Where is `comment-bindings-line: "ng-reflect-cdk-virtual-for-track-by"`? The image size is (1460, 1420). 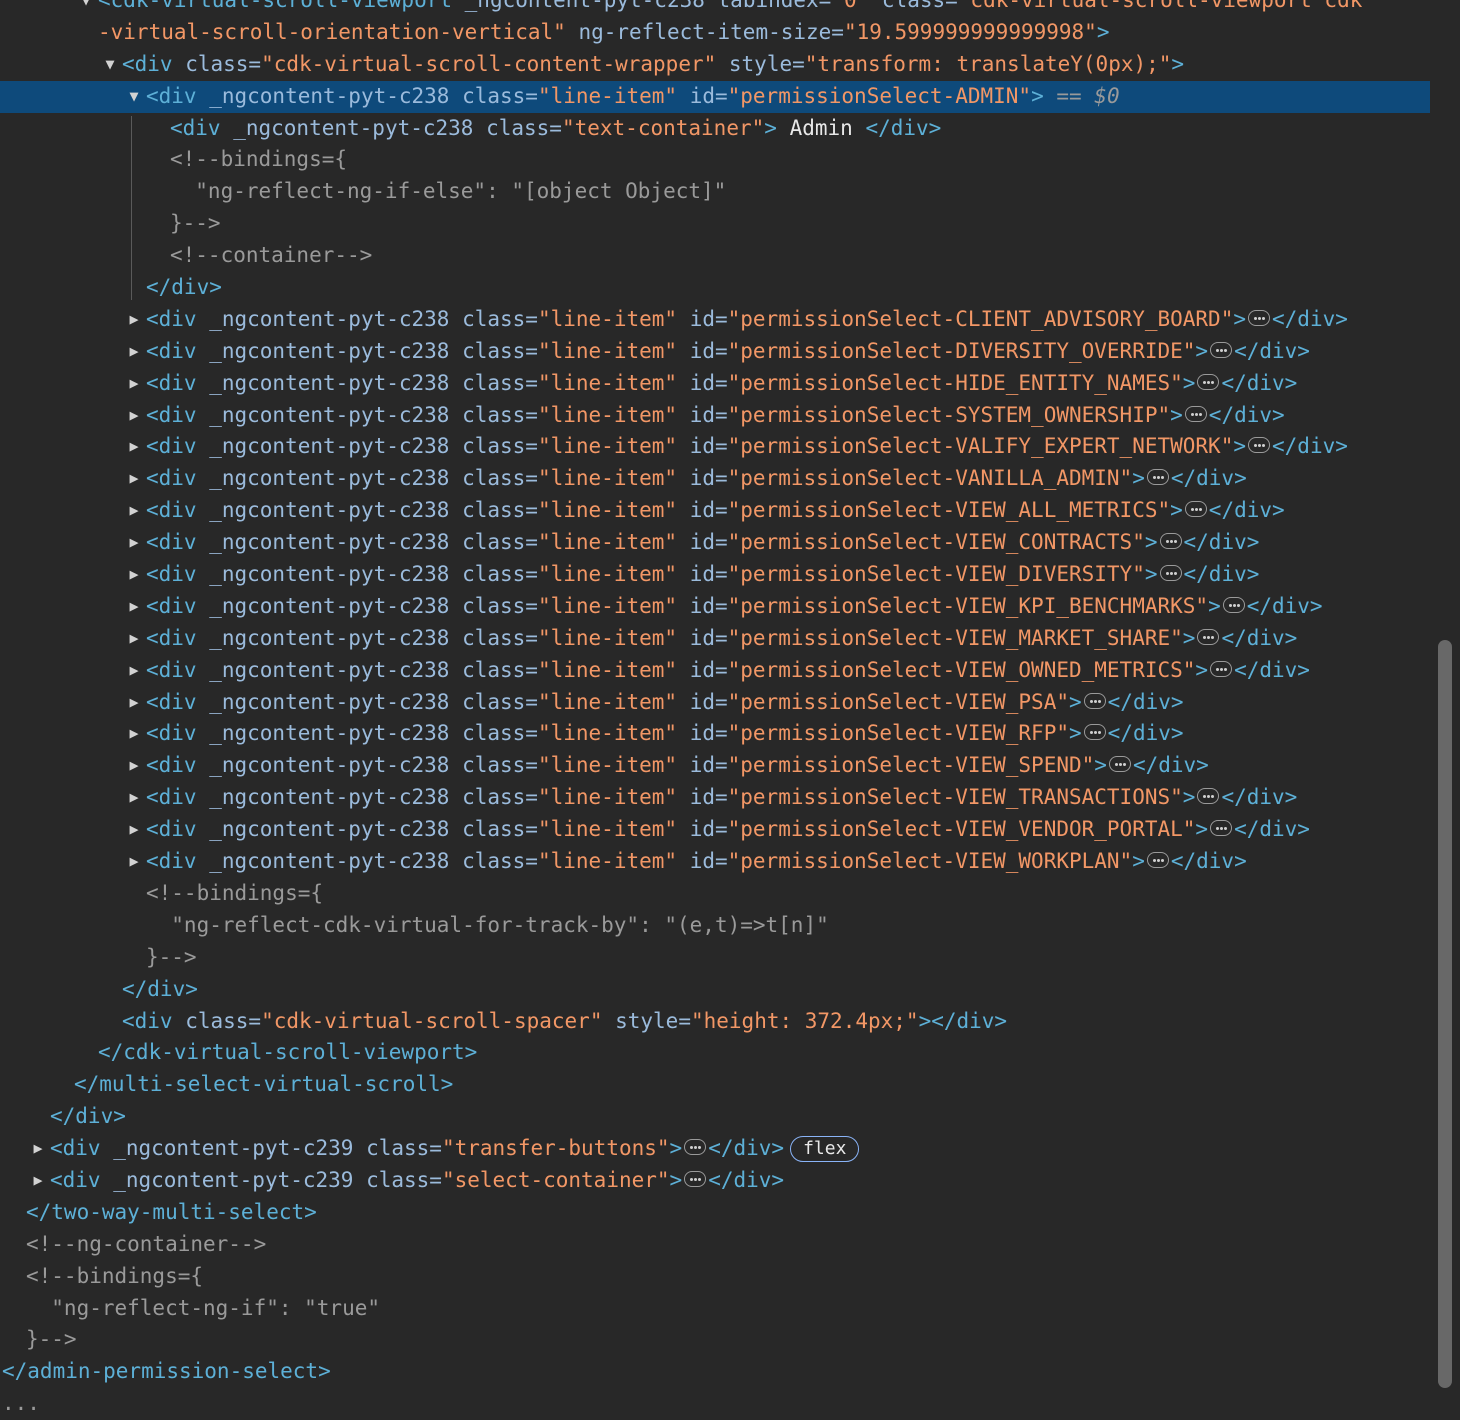 comment-bindings-line: "ng-reflect-cdk-virtual-for-track-by" is located at coordinates (715, 926).